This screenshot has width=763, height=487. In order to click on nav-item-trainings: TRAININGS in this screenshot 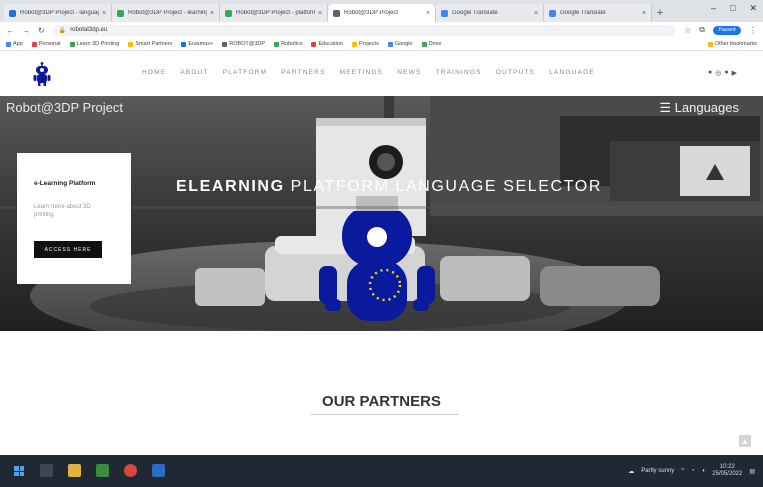, I will do `click(459, 72)`.